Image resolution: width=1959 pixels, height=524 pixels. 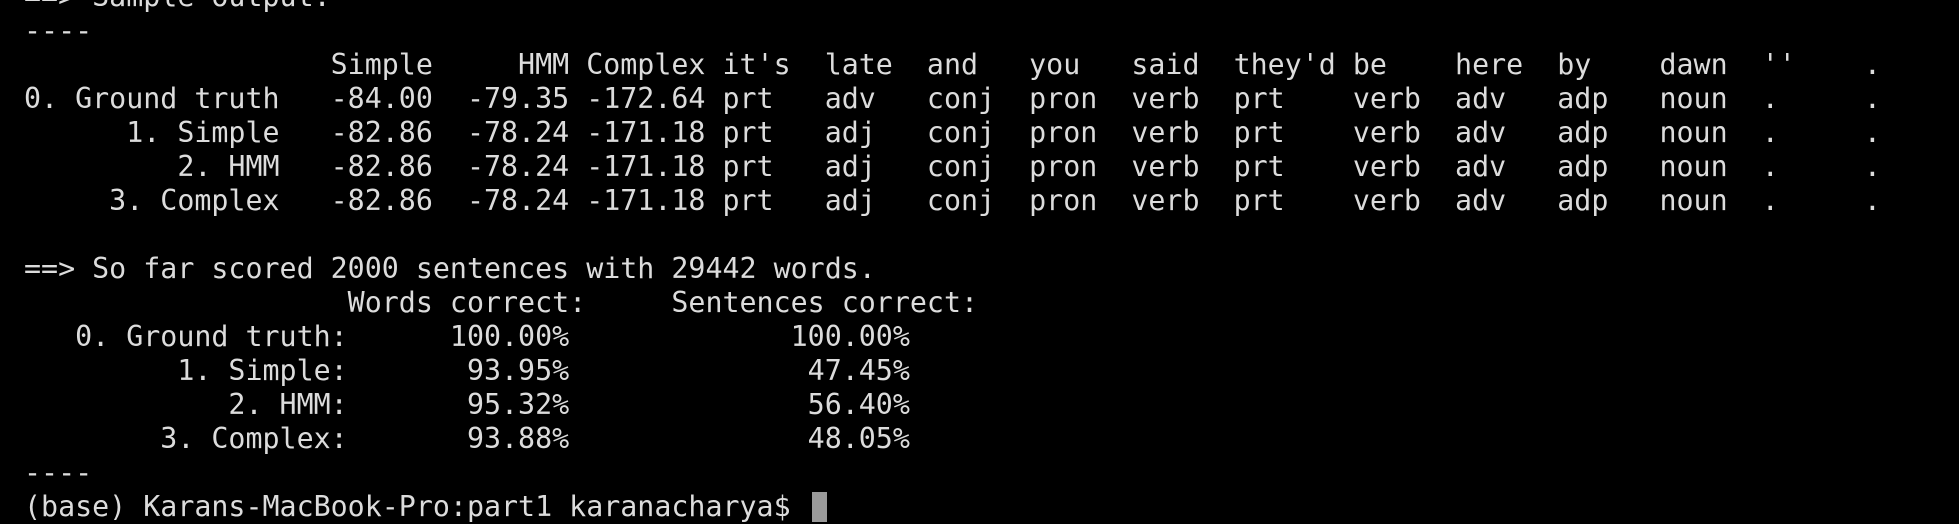 I want to click on score-row-ground-truth: 0. Ground truth: 100.00% 100.00%, so click(x=467, y=336).